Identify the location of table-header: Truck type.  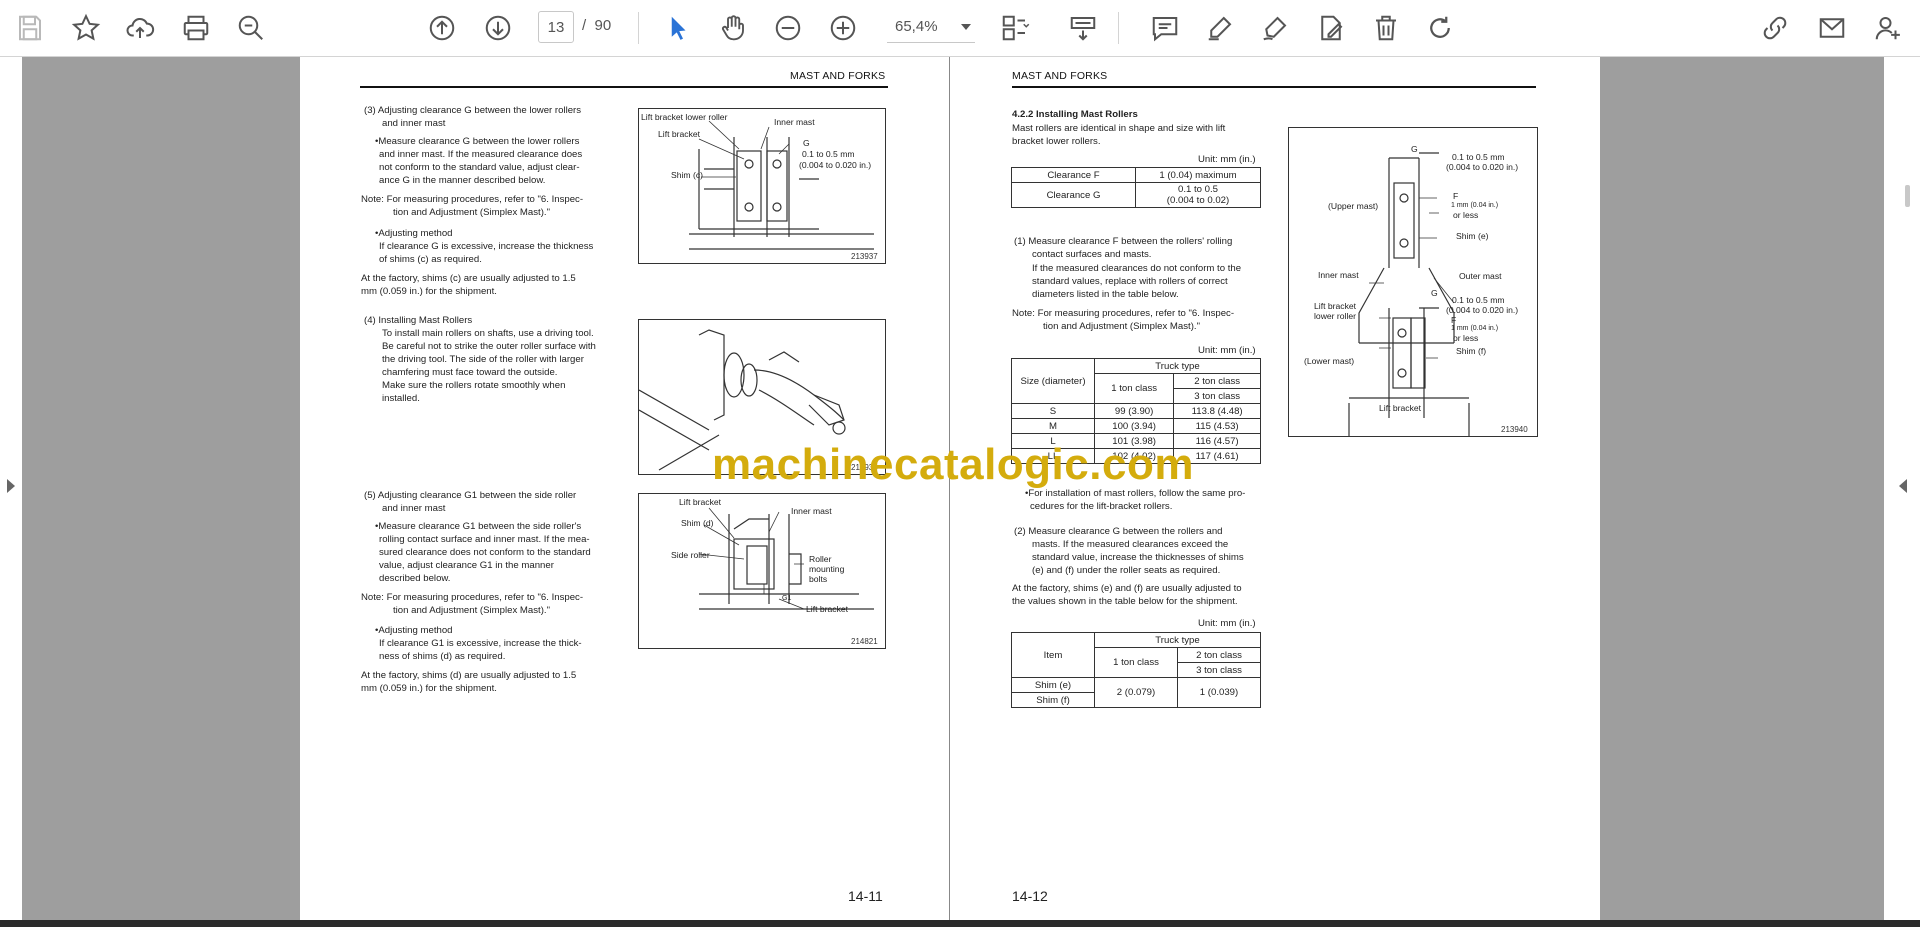
(1177, 366).